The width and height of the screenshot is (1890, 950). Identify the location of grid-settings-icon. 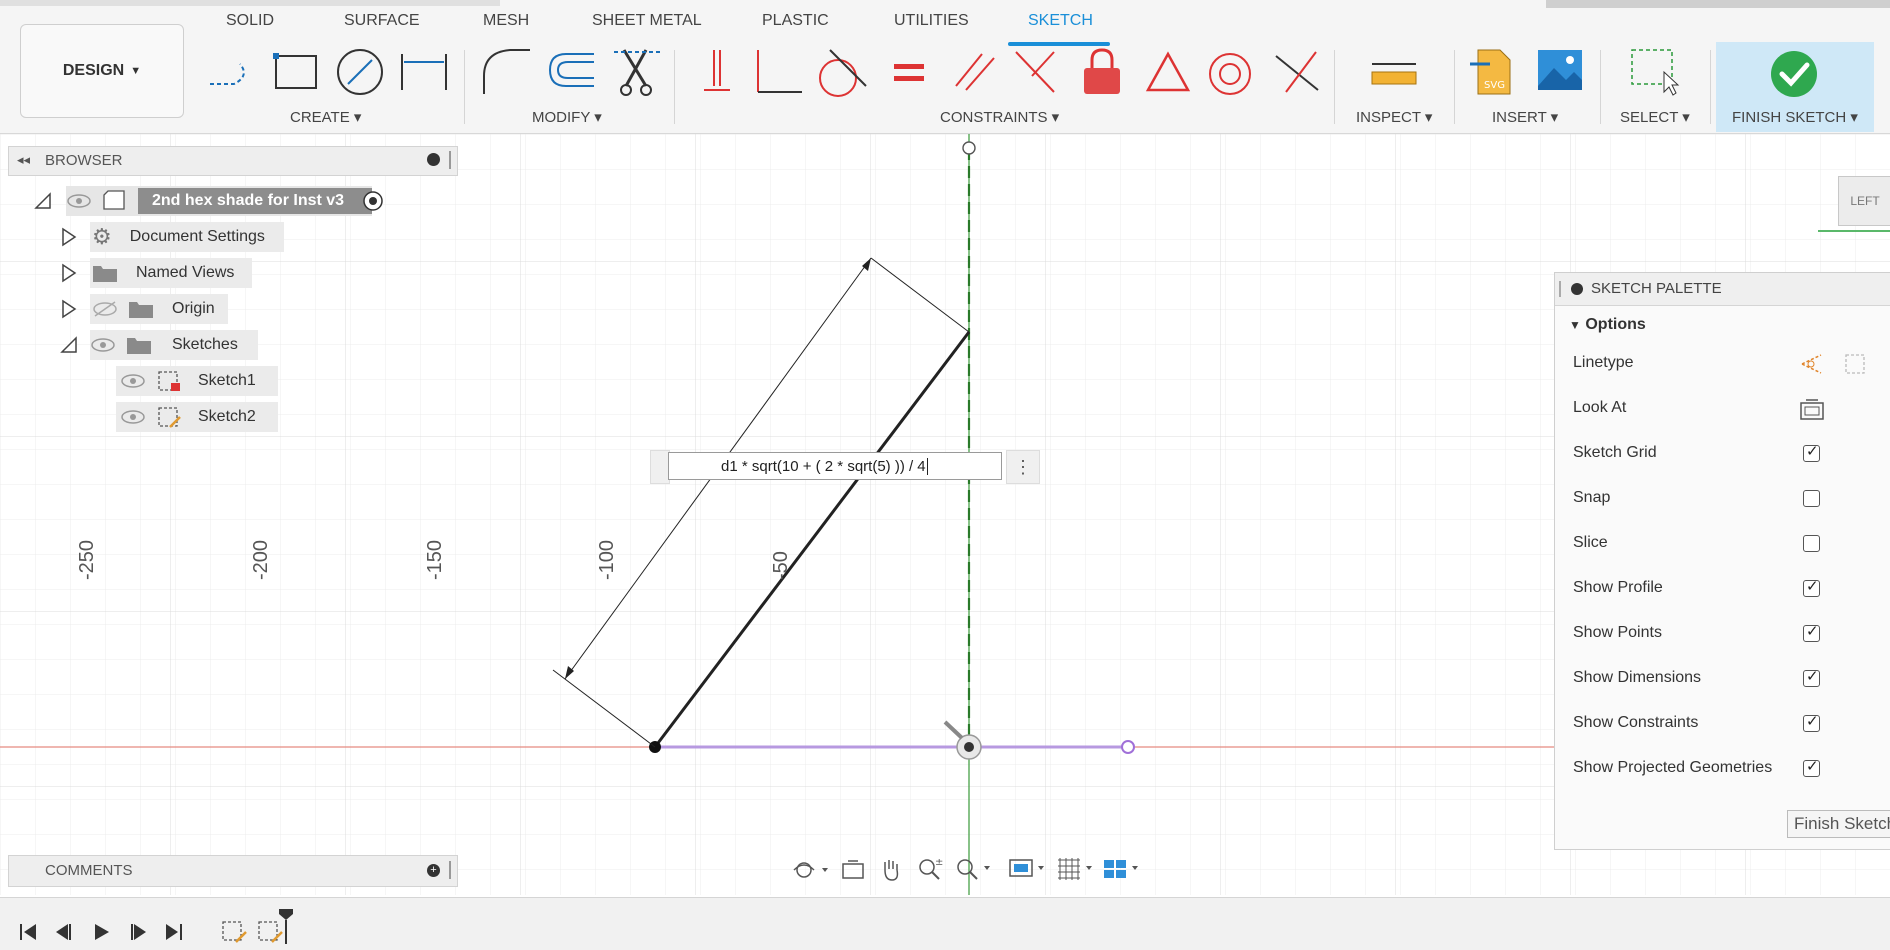
(1077, 869).